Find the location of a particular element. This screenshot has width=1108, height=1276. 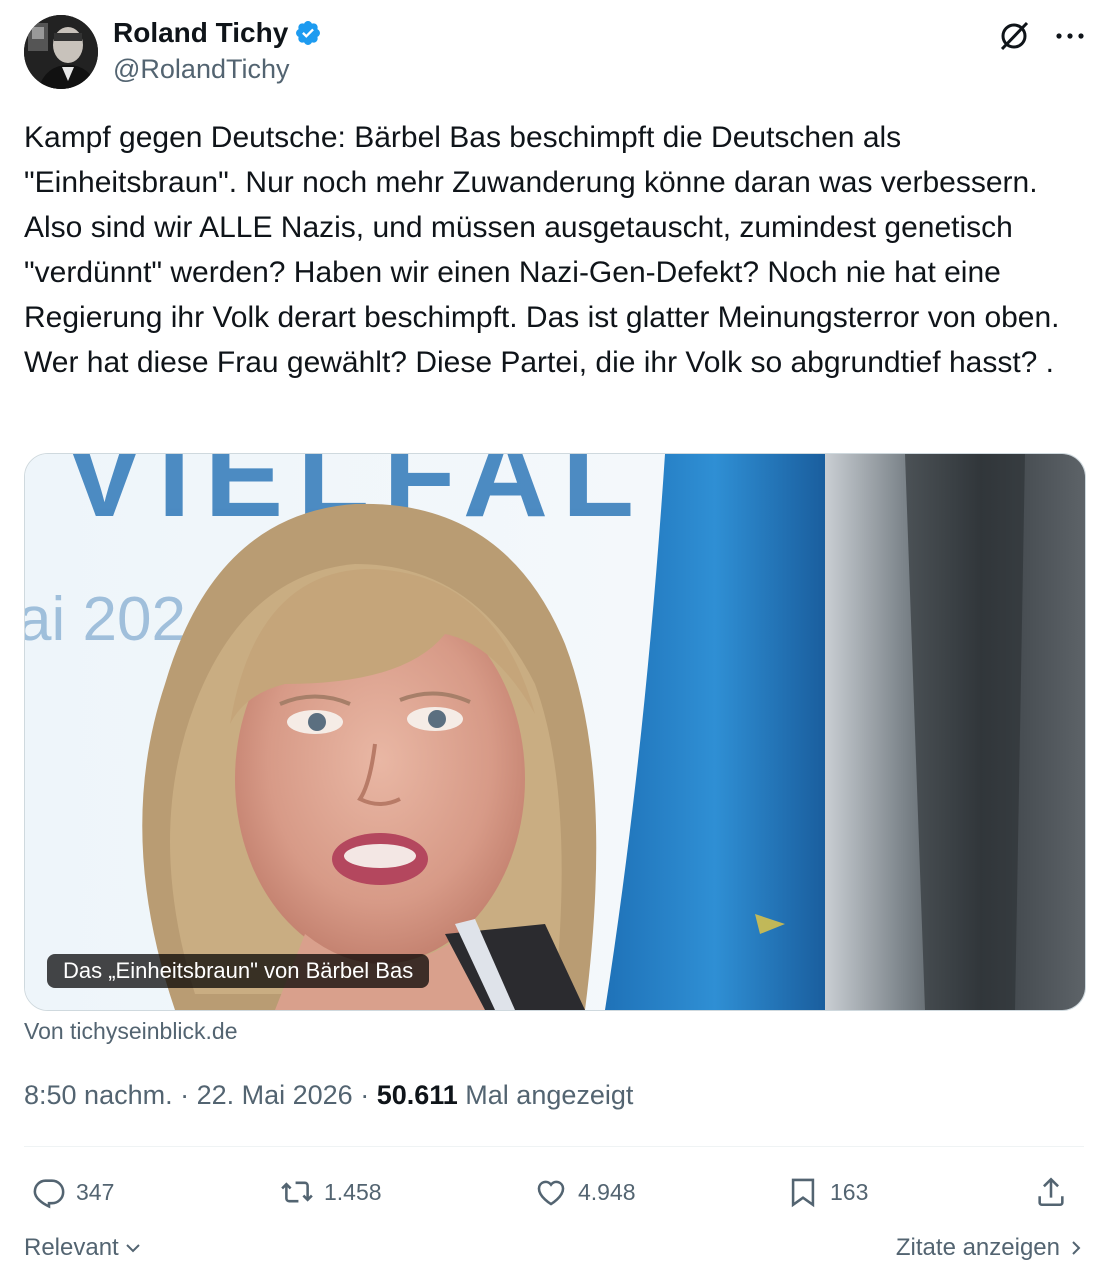

more-button is located at coordinates (1070, 36).